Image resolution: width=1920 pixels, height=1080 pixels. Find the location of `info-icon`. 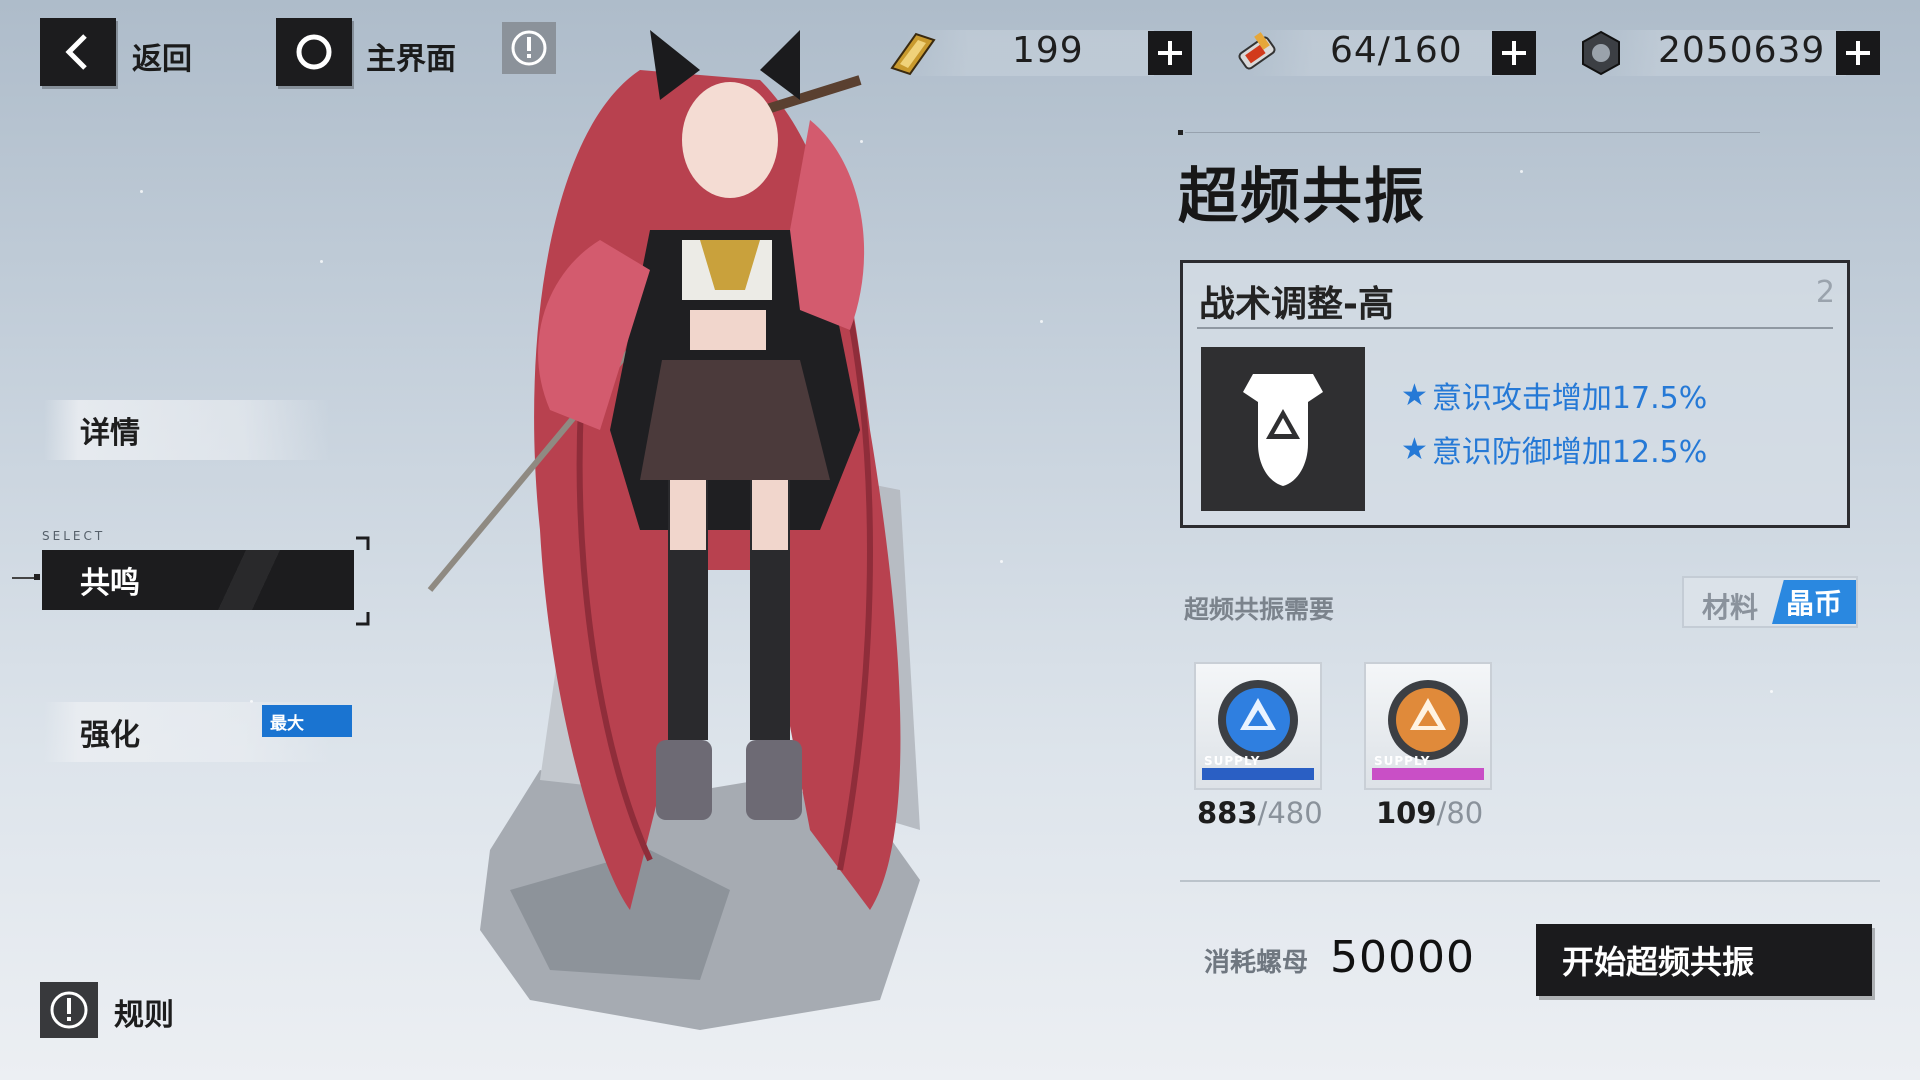

info-icon is located at coordinates (69, 1010).